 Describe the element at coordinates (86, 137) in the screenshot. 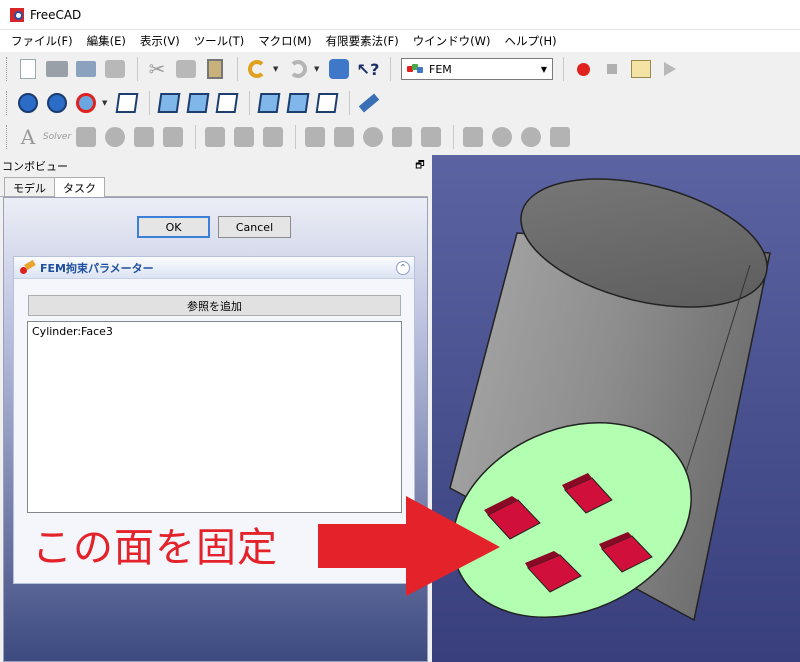

I see `material-button` at that location.